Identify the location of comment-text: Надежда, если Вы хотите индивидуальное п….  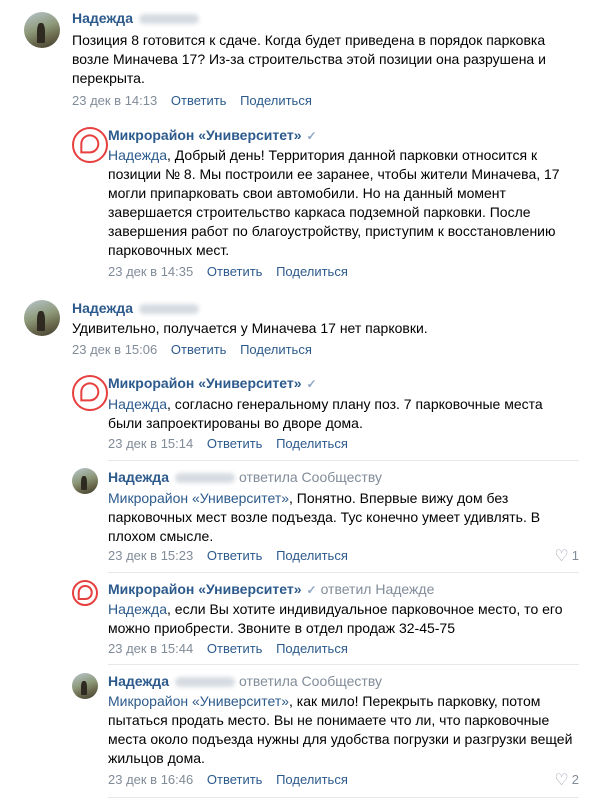
(335, 618).